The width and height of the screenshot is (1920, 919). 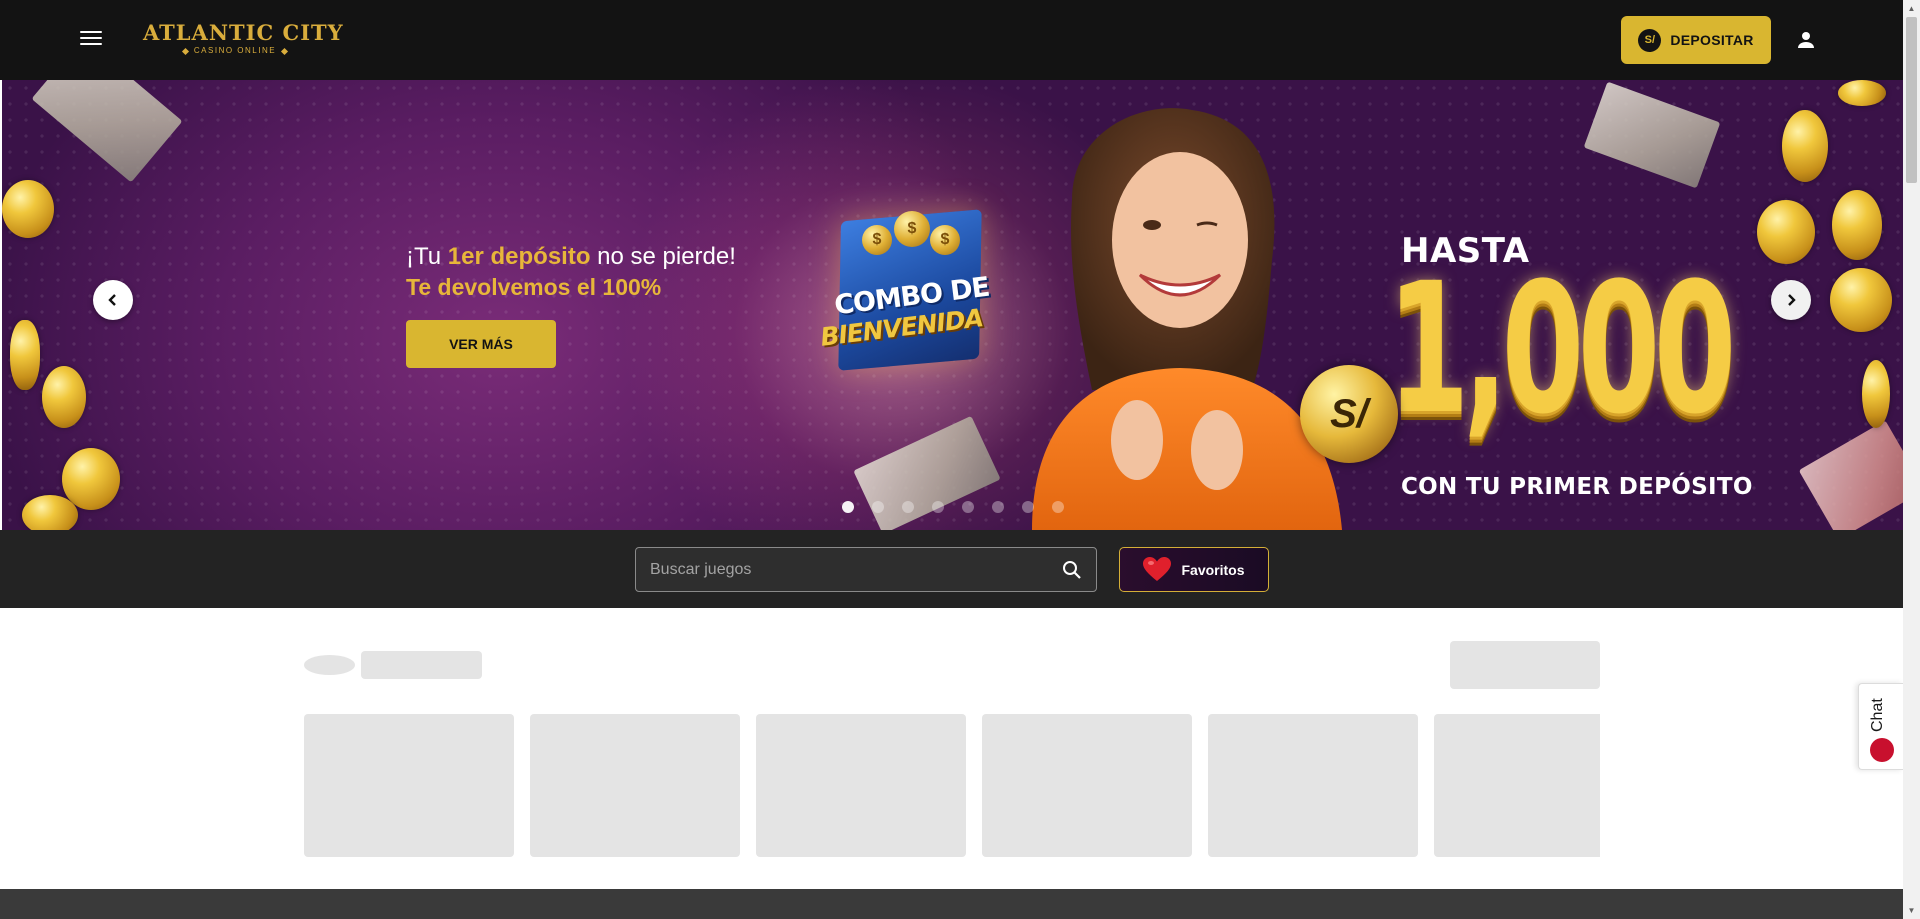 What do you see at coordinates (1882, 750) in the screenshot?
I see `chat-logo-icon` at bounding box center [1882, 750].